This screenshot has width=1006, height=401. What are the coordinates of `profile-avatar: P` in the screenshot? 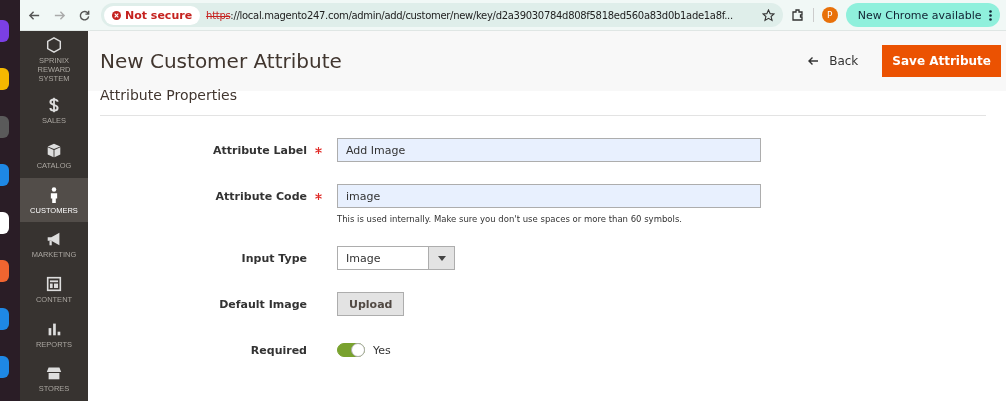 It's located at (829, 15).